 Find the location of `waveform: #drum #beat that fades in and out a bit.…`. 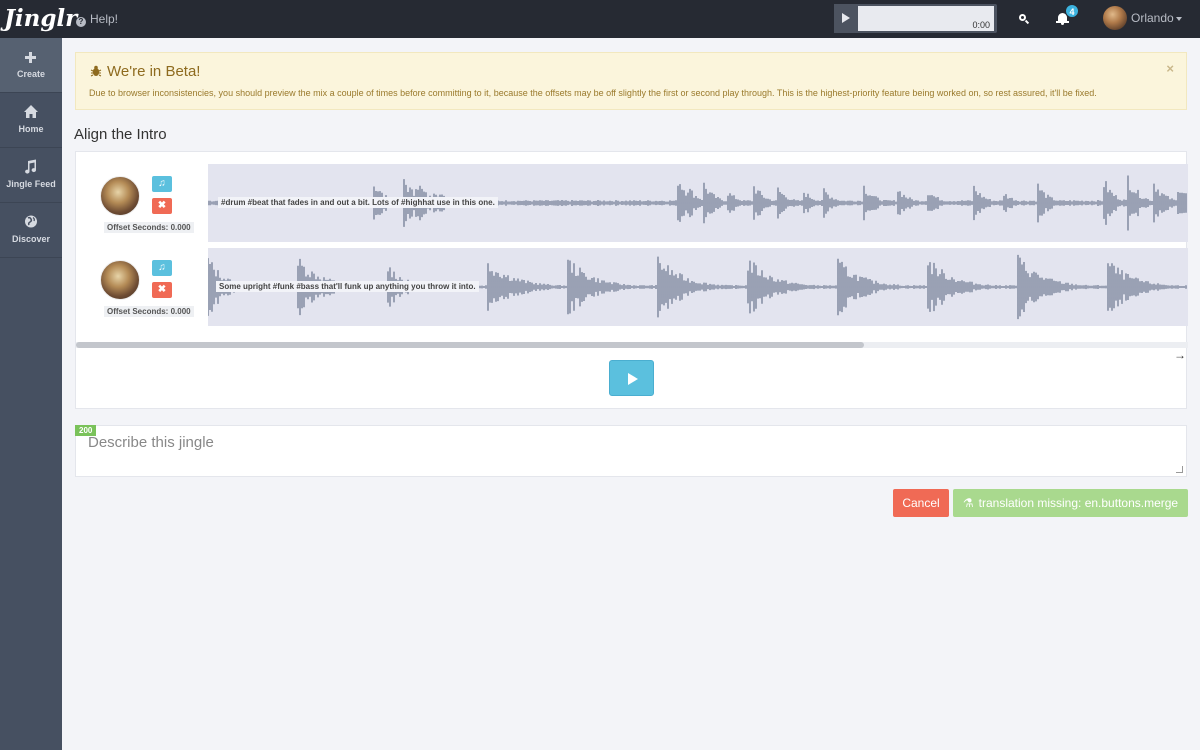

waveform: #drum #beat that fades in and out a bit.… is located at coordinates (698, 203).